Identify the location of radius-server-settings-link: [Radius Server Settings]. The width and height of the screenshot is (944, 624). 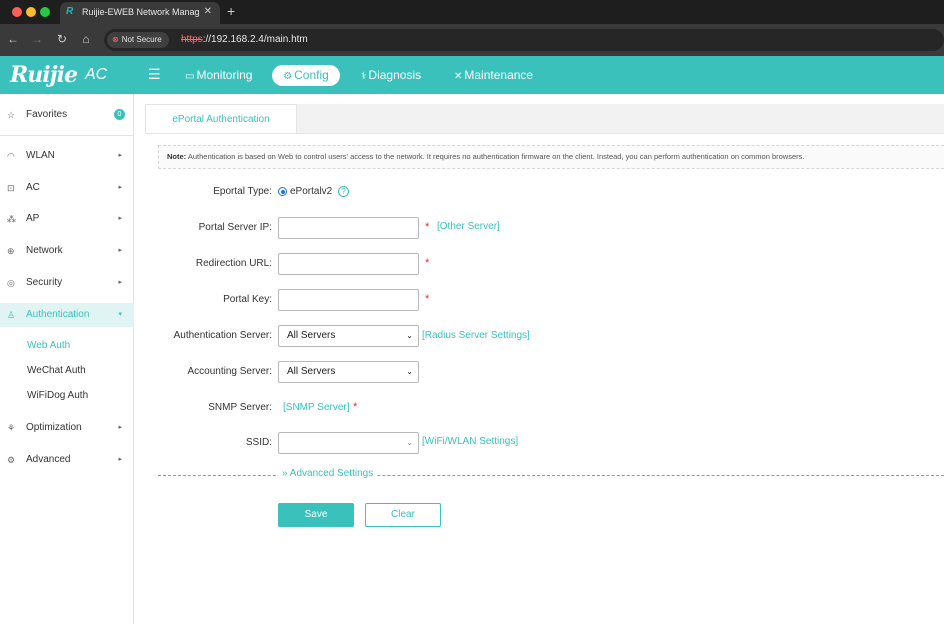
(476, 335).